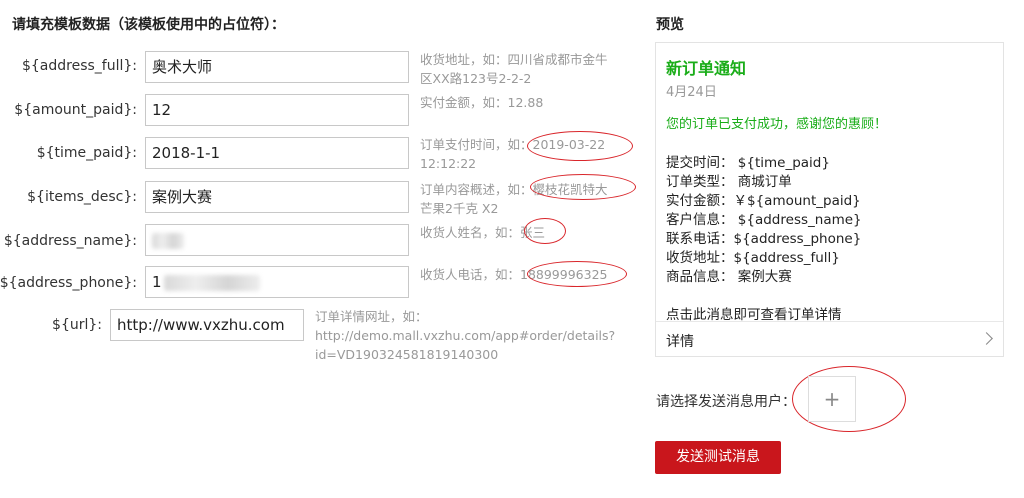 This screenshot has height=498, width=1024. Describe the element at coordinates (371, 316) in the screenshot. I see `hint-url-line1: 订单详情网址，如：` at that location.